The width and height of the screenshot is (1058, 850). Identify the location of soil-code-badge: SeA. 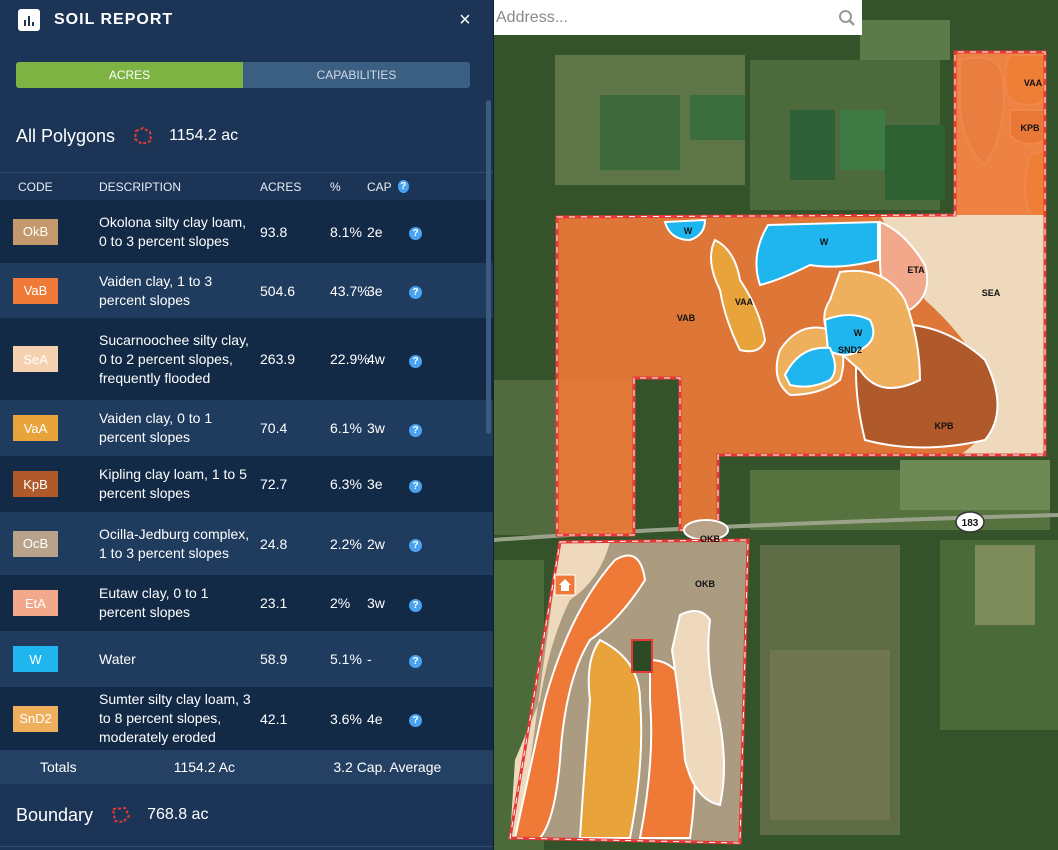
(35, 359).